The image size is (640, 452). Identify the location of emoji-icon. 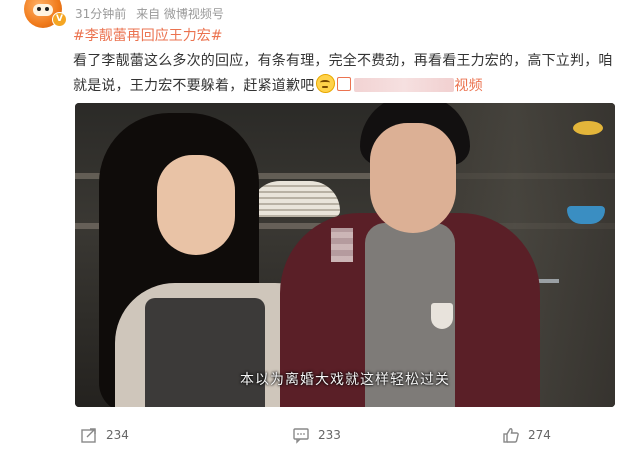
(326, 83).